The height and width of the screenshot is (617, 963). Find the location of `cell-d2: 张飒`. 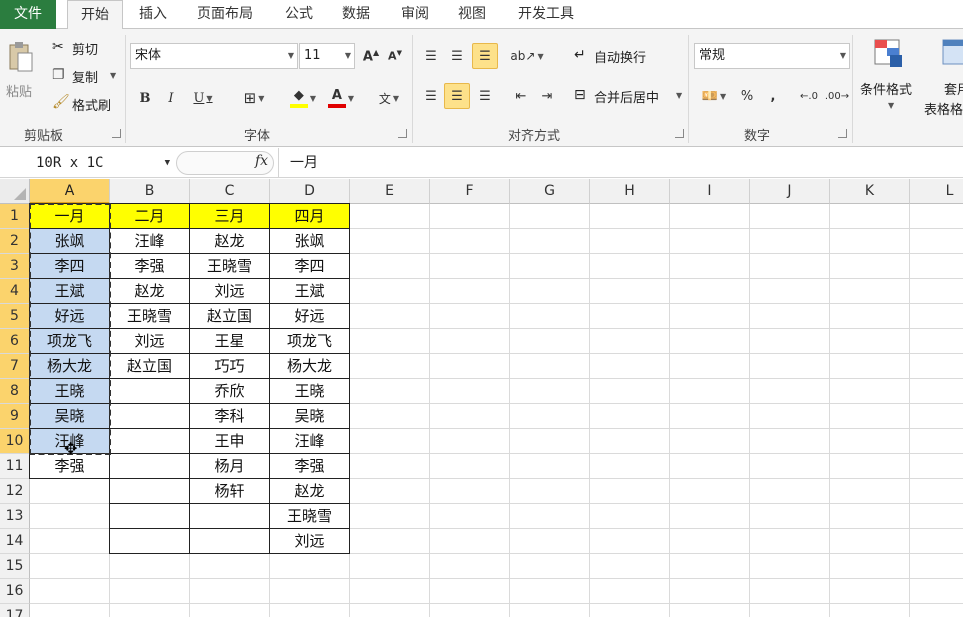

cell-d2: 张飒 is located at coordinates (309, 241).